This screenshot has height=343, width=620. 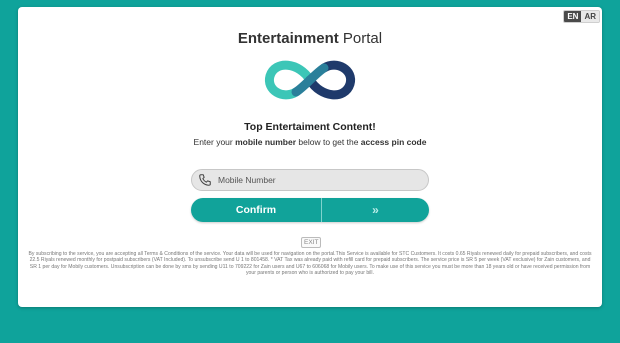 What do you see at coordinates (313, 180) in the screenshot?
I see `mobile-number-input` at bounding box center [313, 180].